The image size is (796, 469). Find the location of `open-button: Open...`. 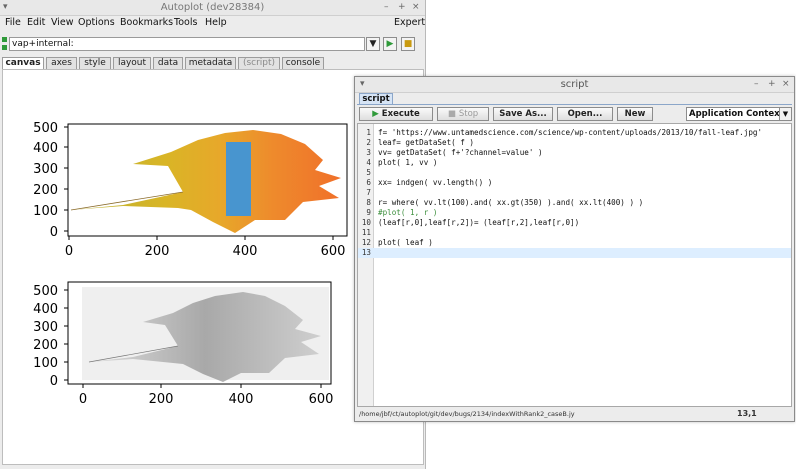

open-button: Open... is located at coordinates (585, 114).